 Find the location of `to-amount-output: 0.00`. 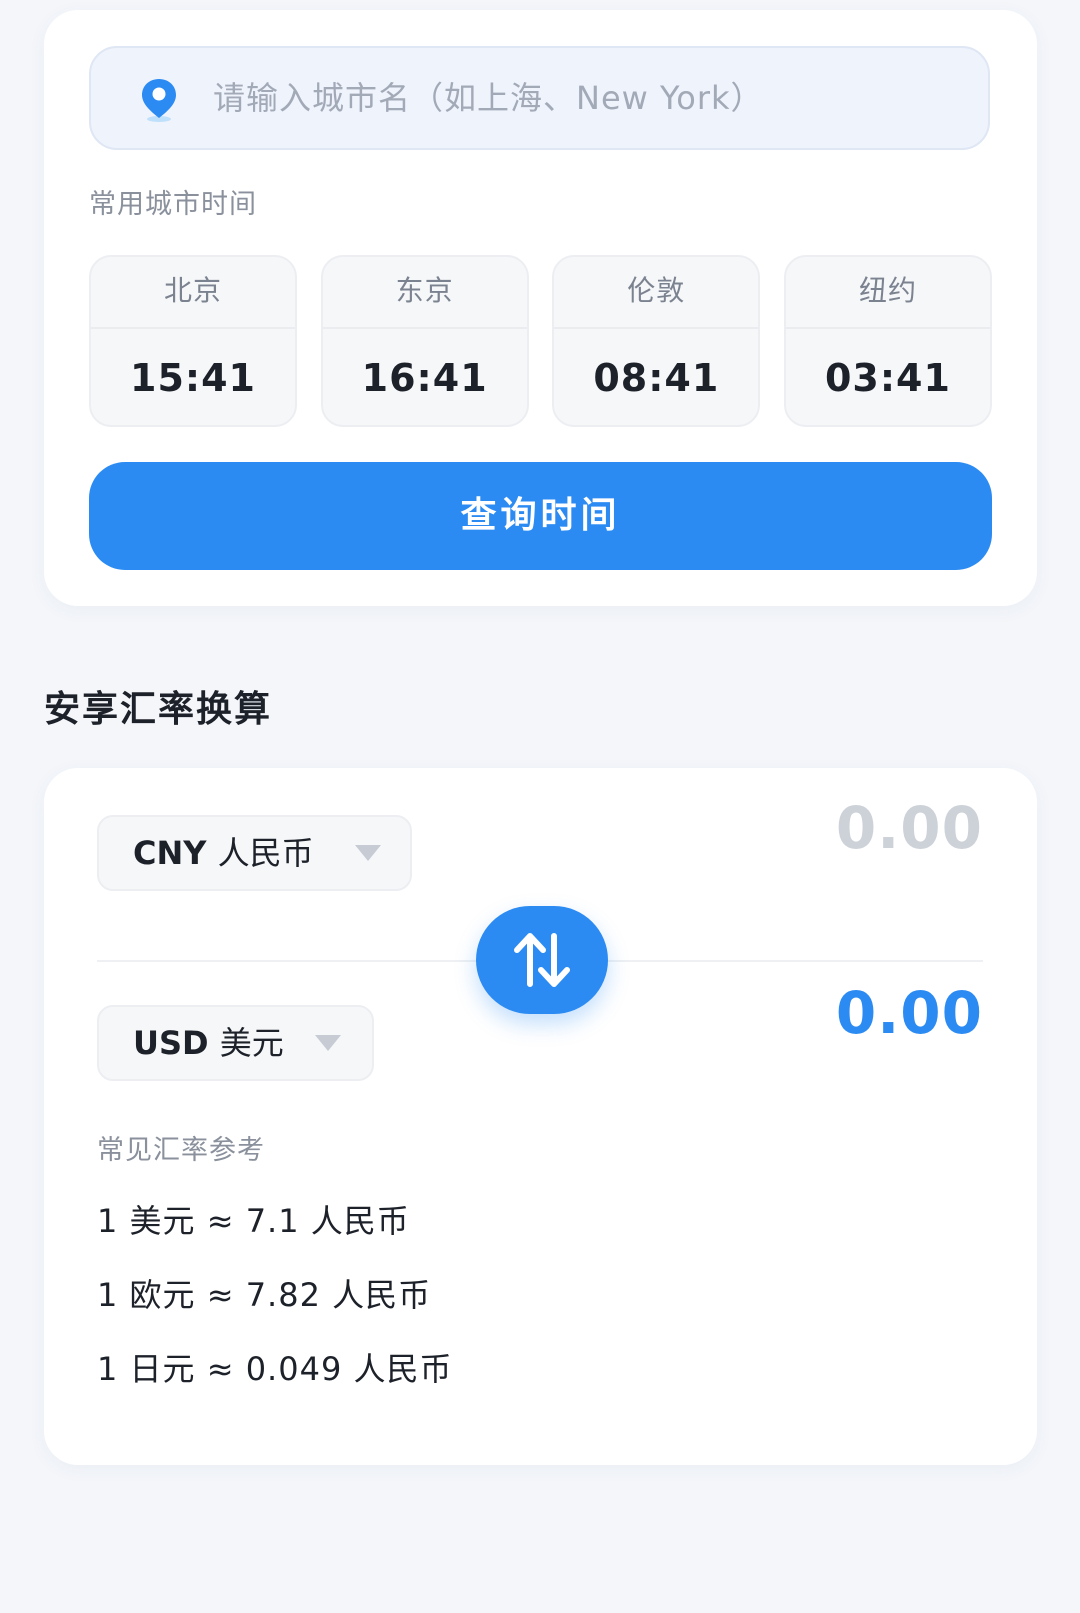

to-amount-output: 0.00 is located at coordinates (909, 1013).